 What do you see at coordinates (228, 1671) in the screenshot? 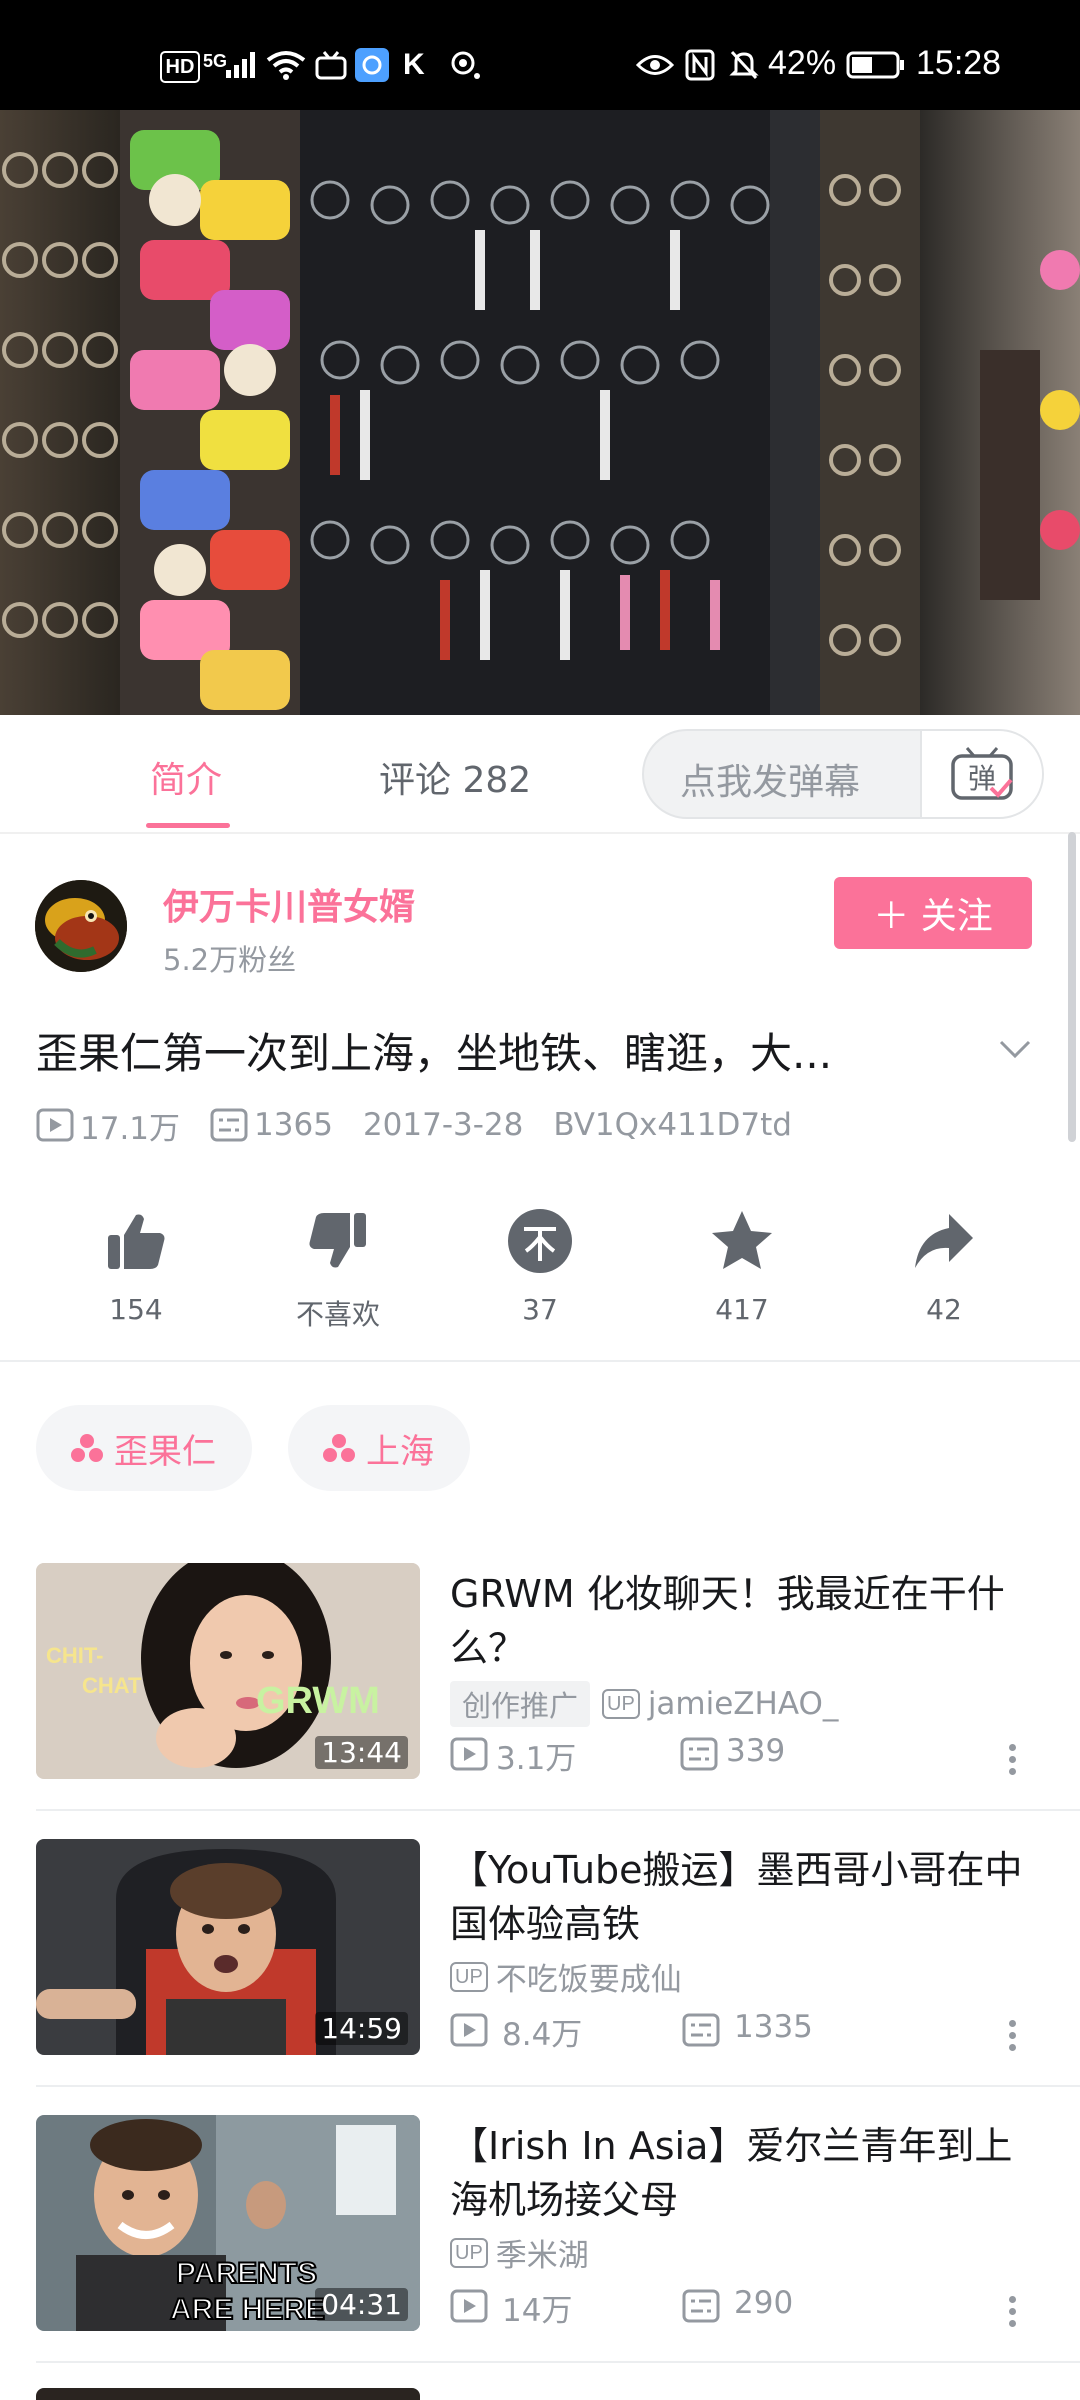
I see `video-thumbnail: CHIT- CHAT GRWM 13:44` at bounding box center [228, 1671].